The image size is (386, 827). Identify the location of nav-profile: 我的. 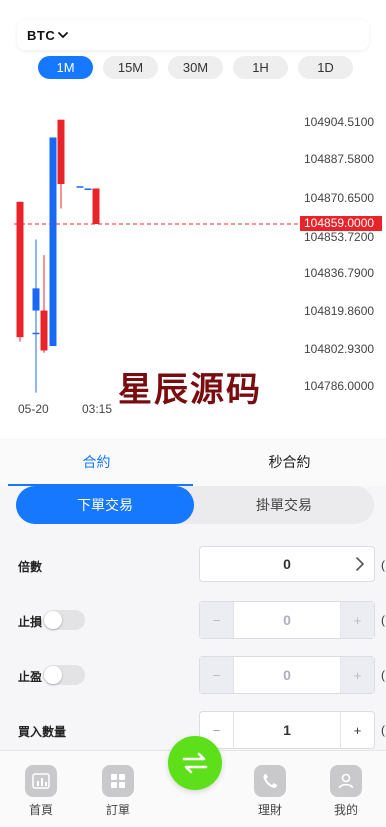
(346, 791).